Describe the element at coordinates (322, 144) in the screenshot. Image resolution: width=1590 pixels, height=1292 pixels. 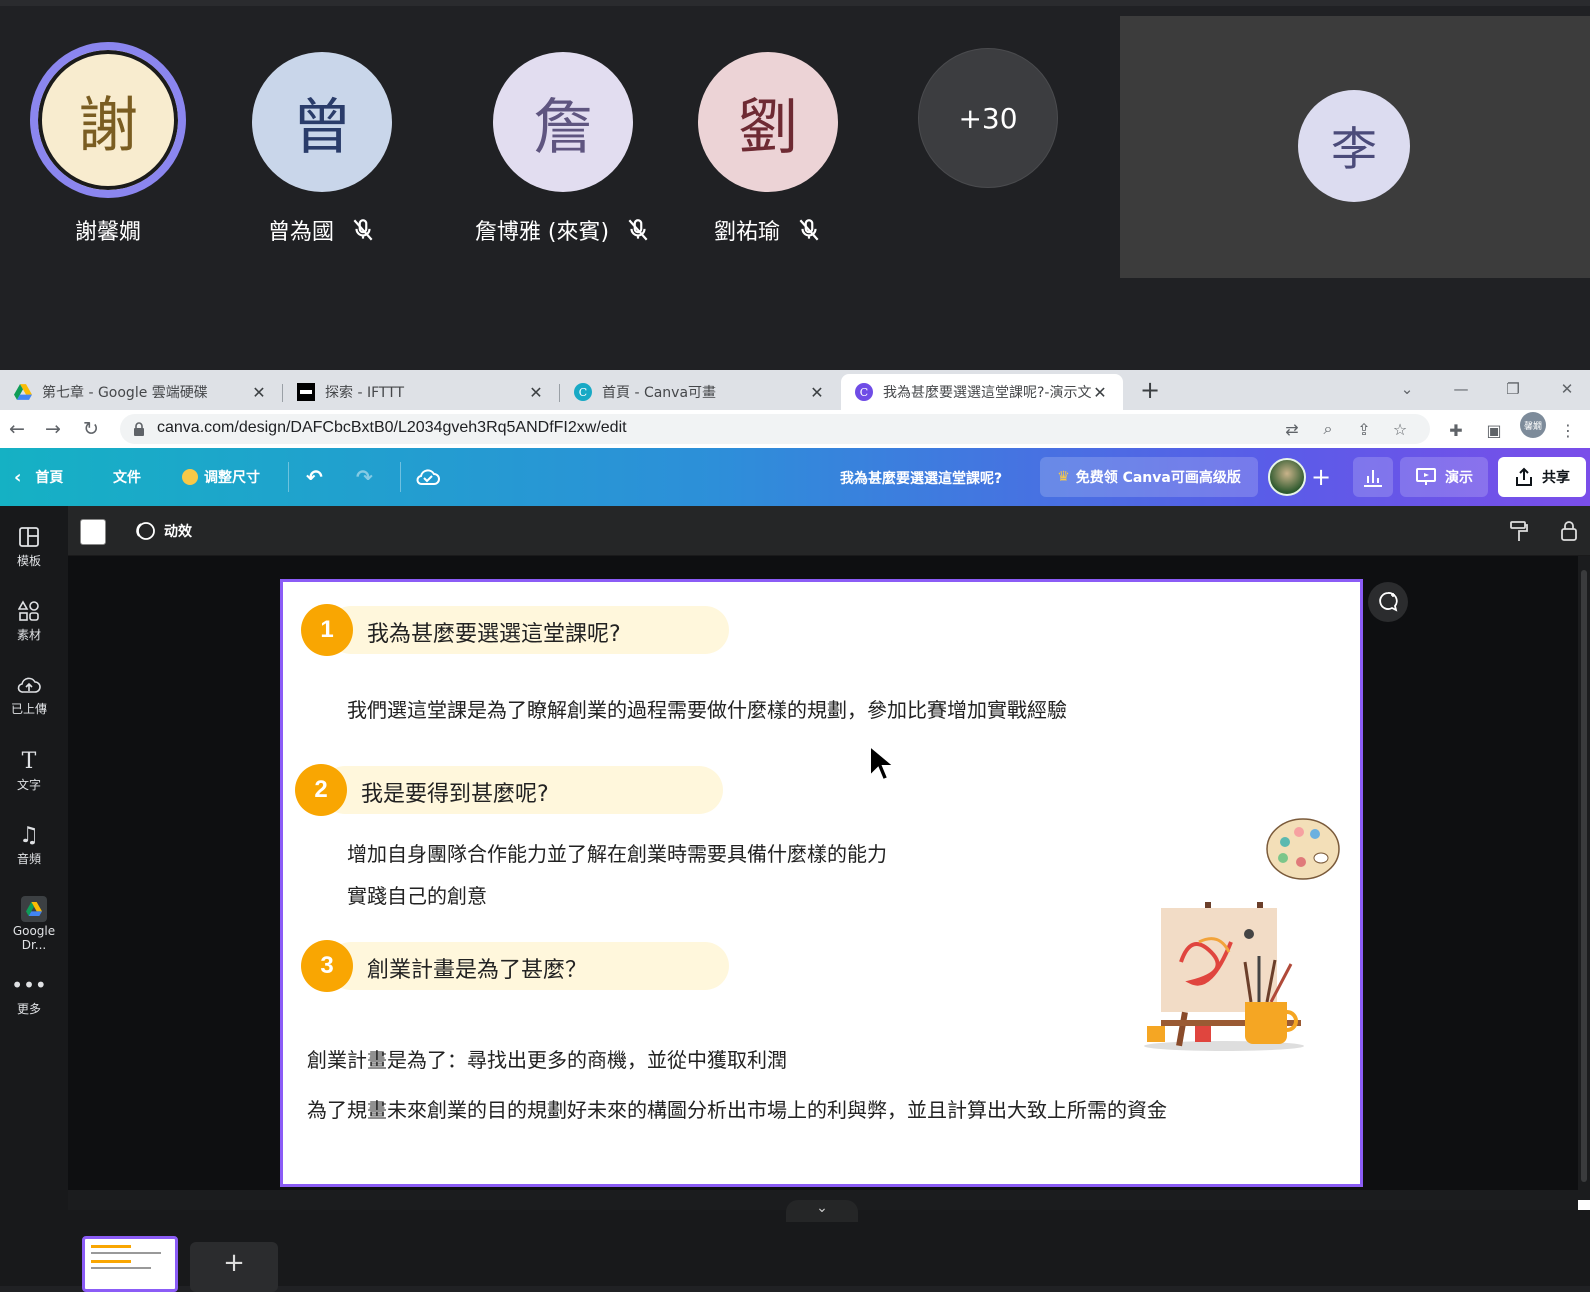
I see `participant-tile: 曾 曾為國` at that location.